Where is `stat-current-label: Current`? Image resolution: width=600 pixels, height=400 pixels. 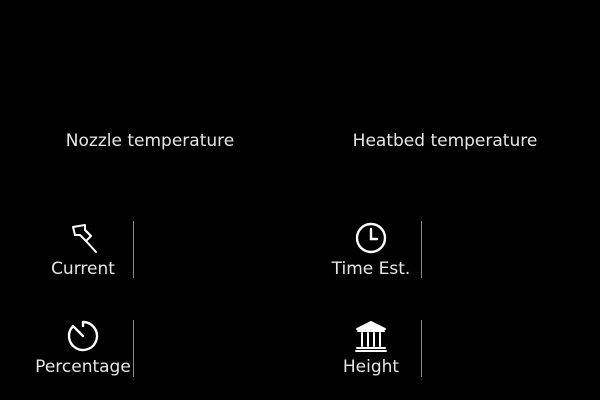
stat-current-label: Current is located at coordinates (83, 269).